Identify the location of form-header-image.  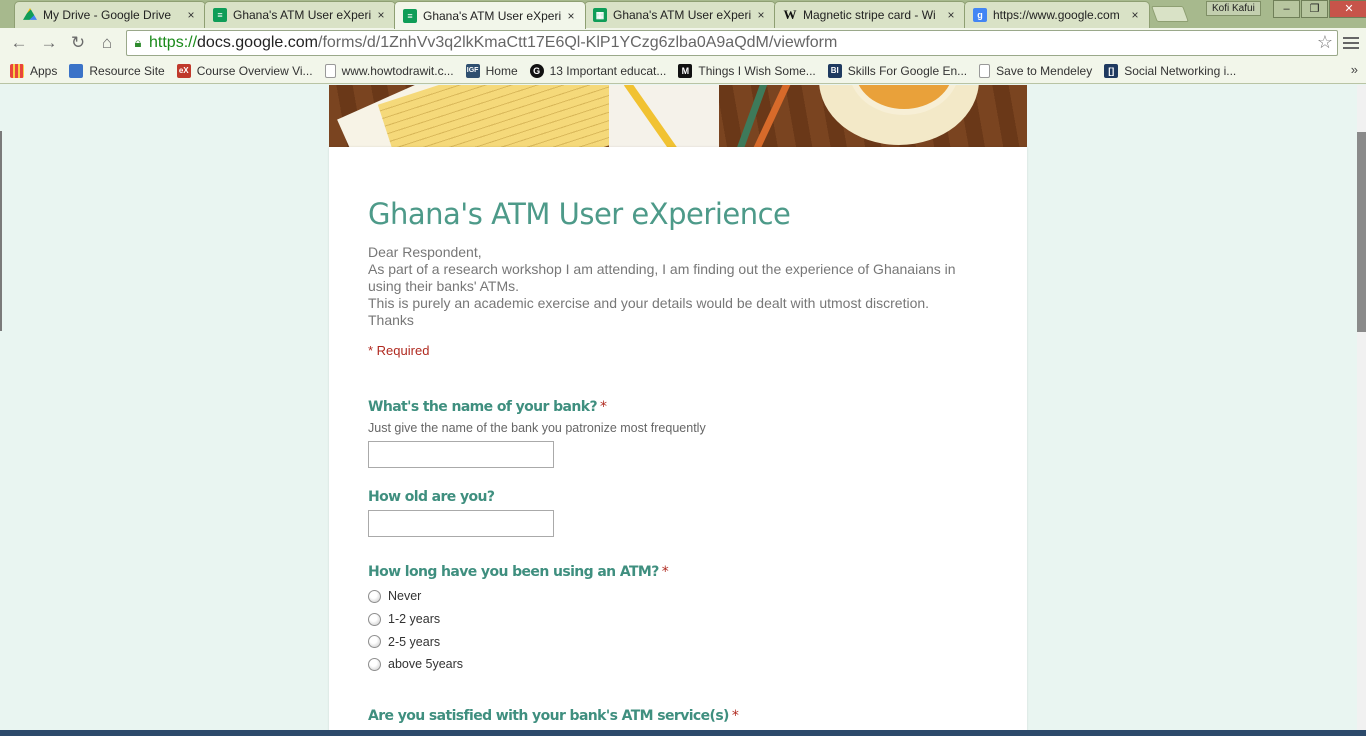
(678, 116).